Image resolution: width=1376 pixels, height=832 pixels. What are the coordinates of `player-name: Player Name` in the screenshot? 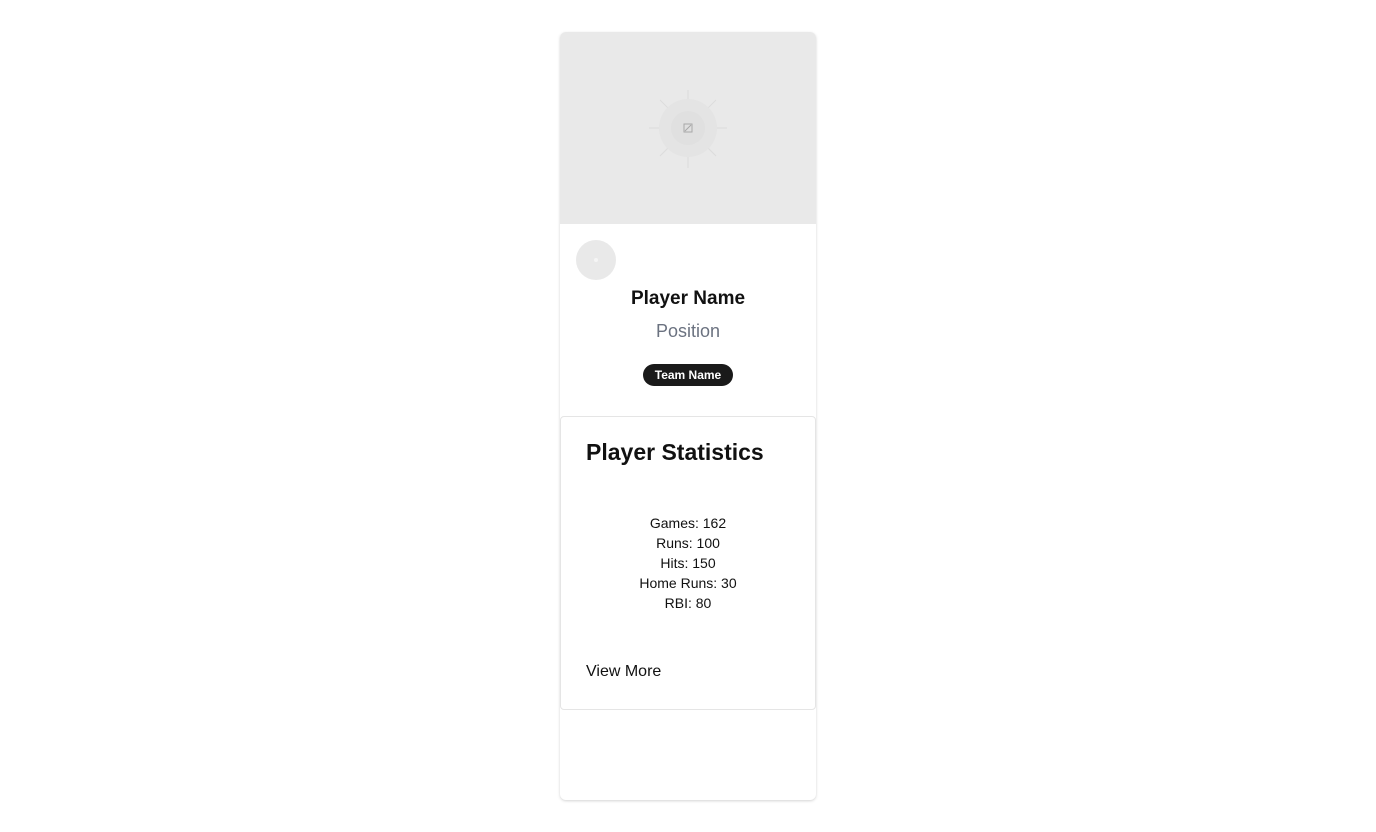 It's located at (688, 298).